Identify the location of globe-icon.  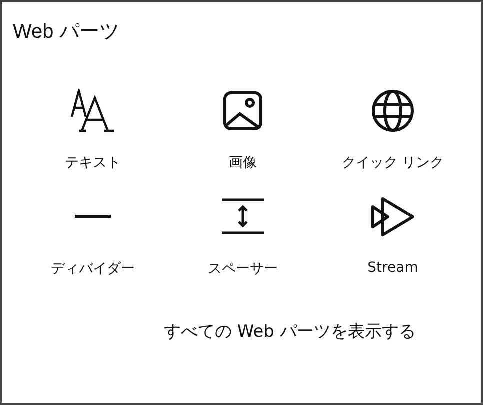
(393, 111).